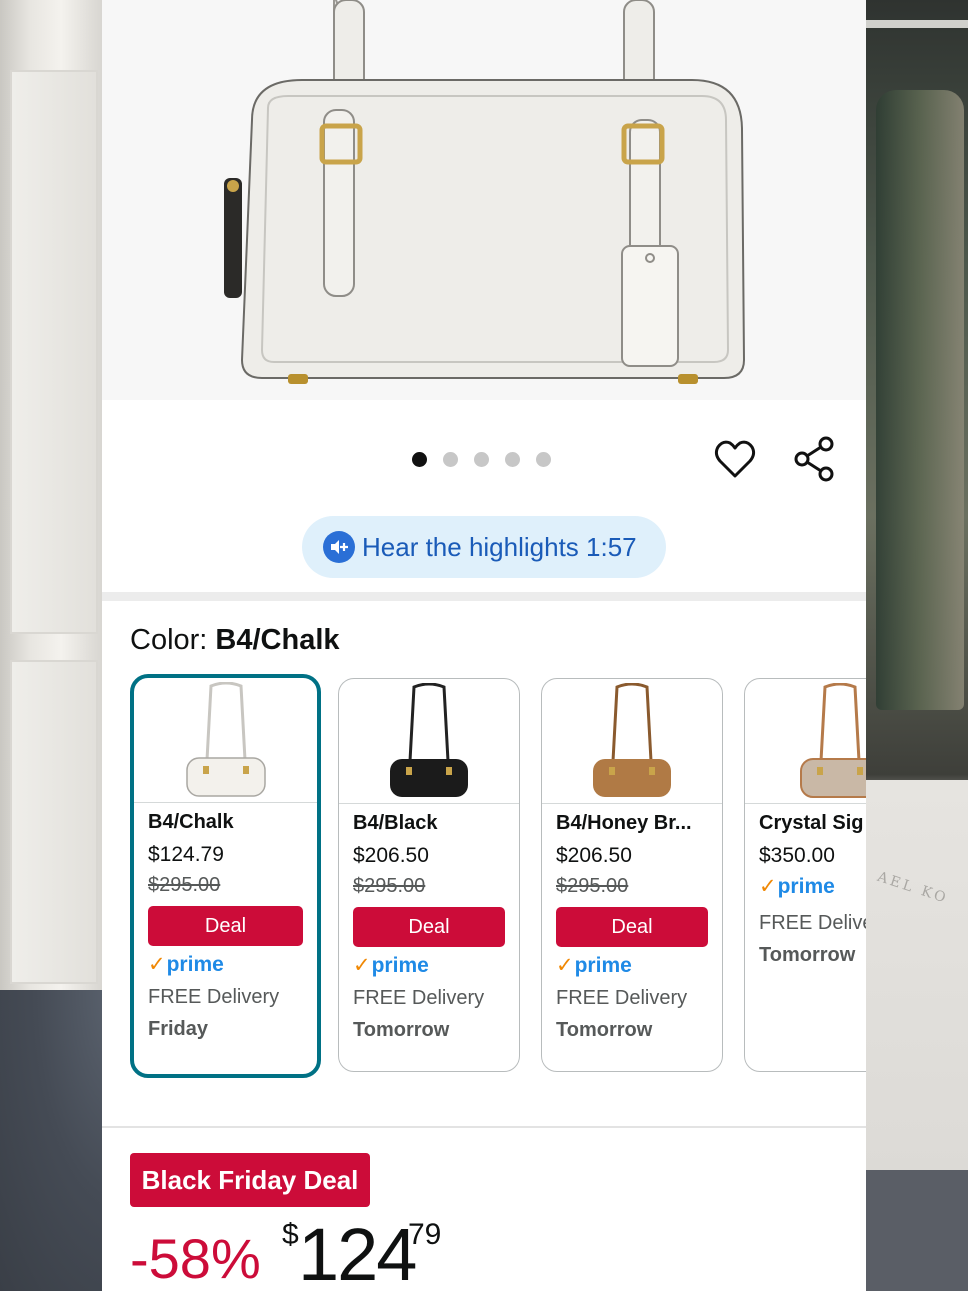  I want to click on swatch-name: B4/Chalk, so click(191, 822).